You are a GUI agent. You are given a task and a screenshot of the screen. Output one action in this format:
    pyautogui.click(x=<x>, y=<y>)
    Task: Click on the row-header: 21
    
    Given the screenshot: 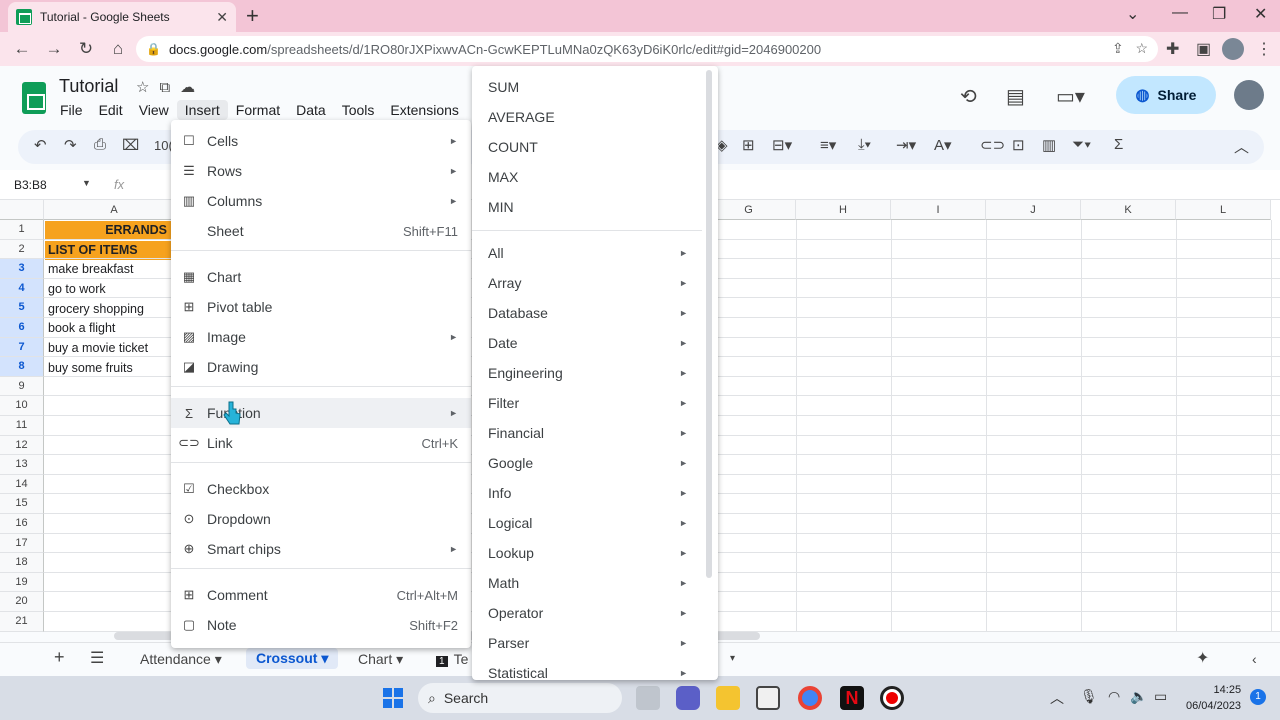 What is the action you would take?
    pyautogui.click(x=22, y=622)
    